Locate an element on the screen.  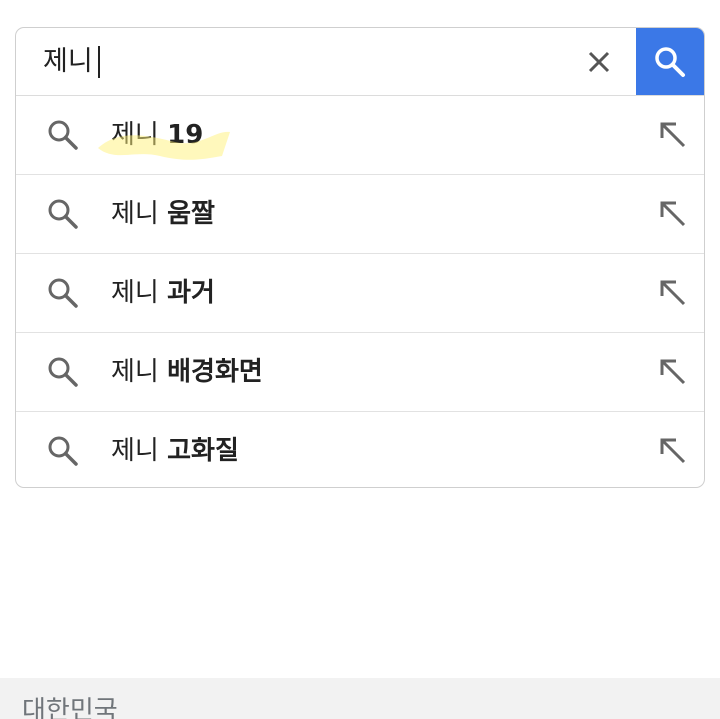
suggestion-completion-text: 고화질 is located at coordinates (203, 451).